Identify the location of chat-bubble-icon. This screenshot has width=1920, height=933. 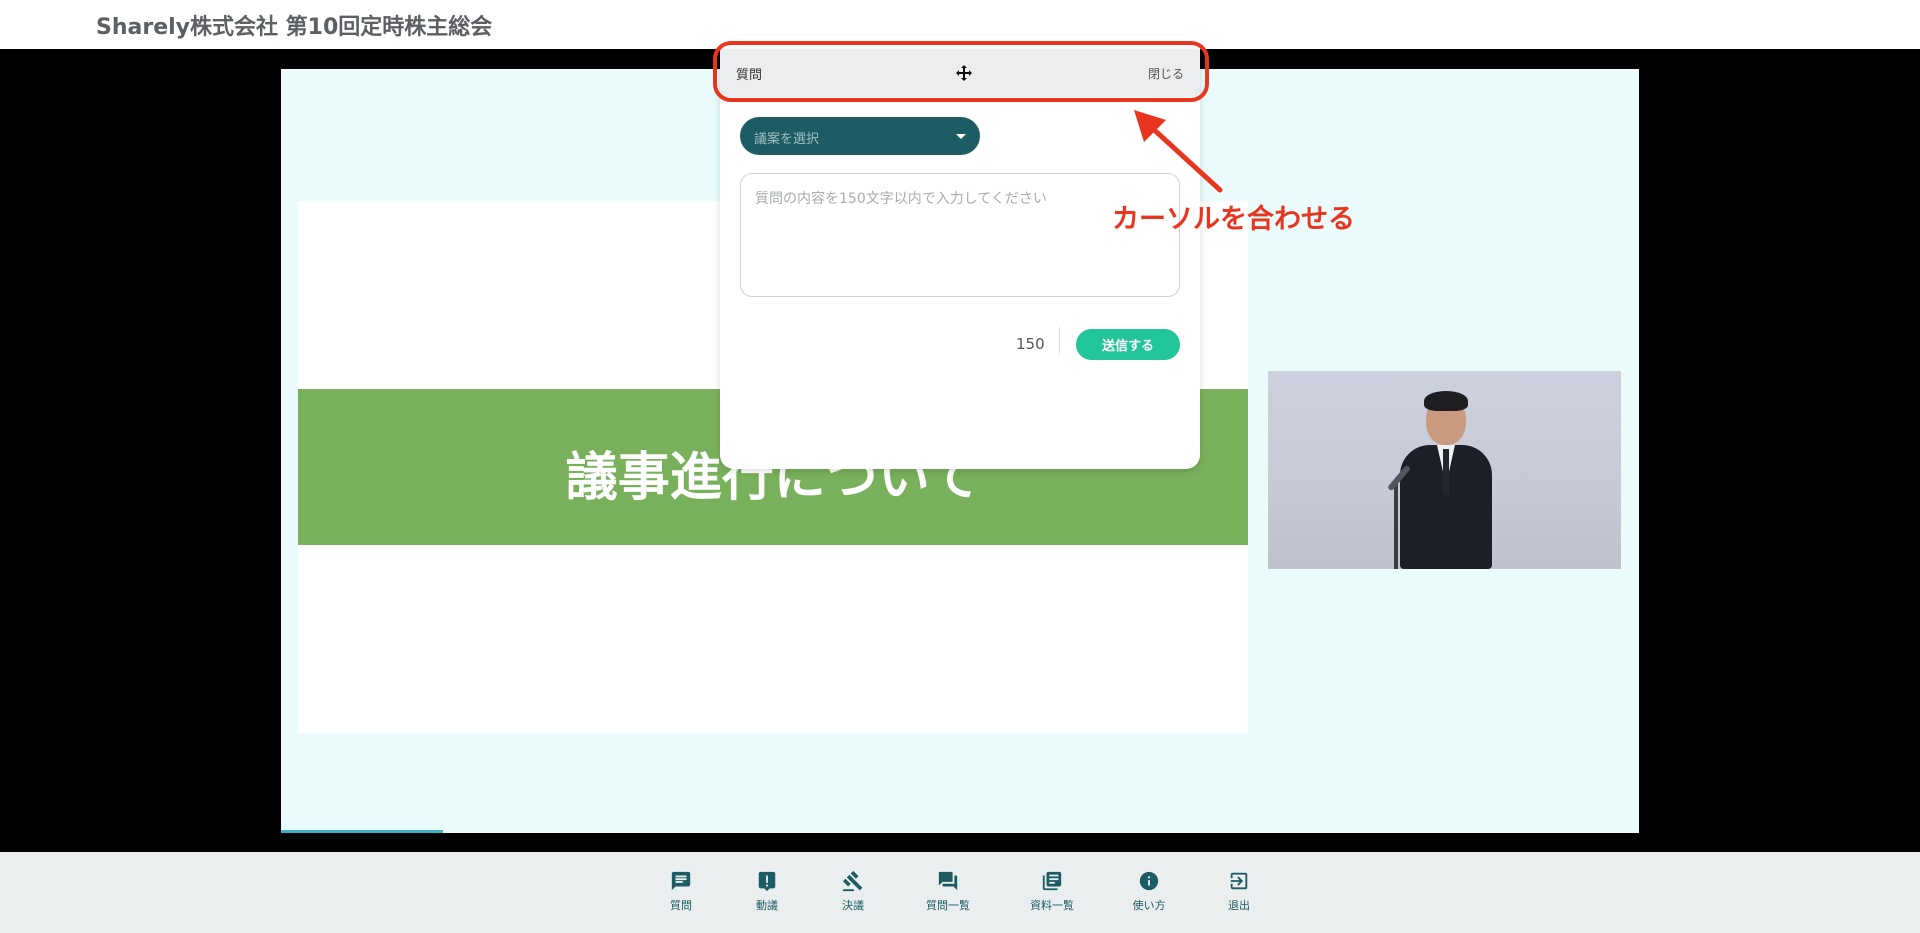
(681, 881).